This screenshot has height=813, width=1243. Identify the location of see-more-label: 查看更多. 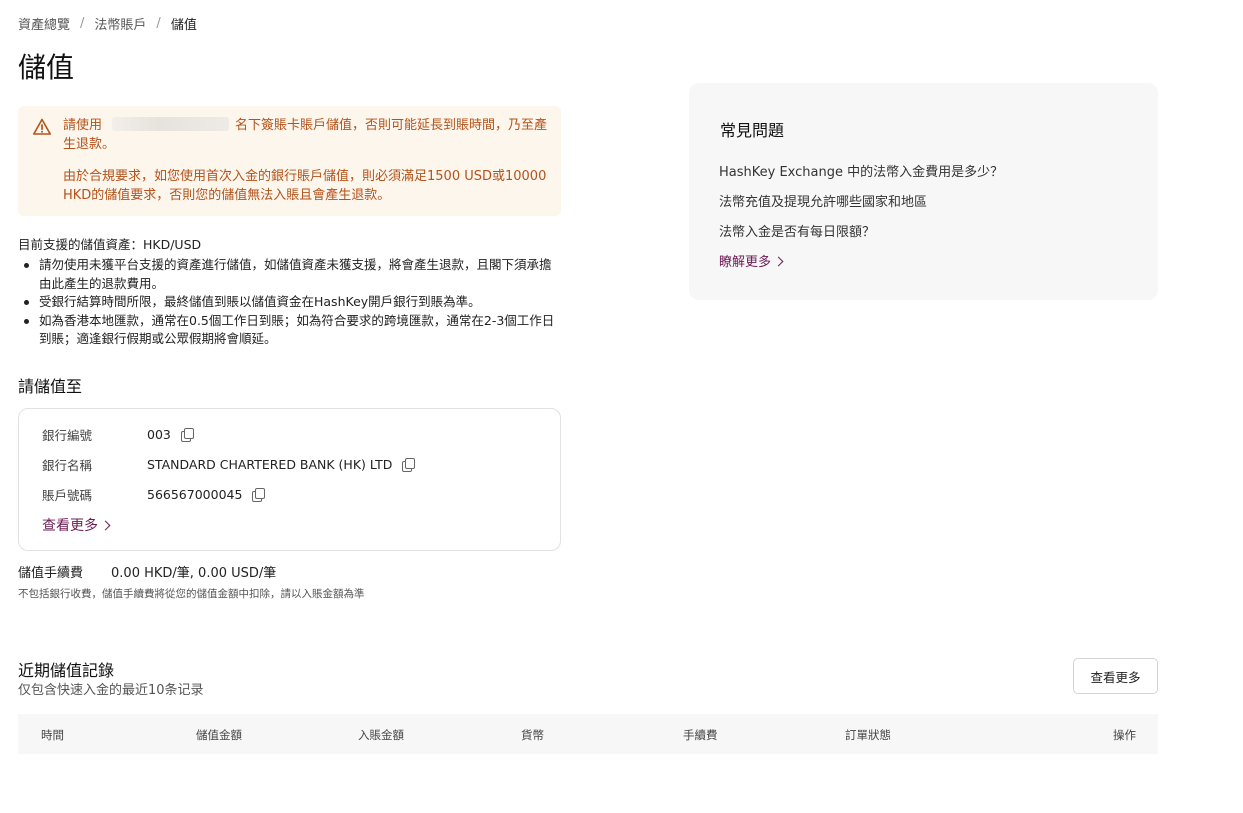
(70, 526).